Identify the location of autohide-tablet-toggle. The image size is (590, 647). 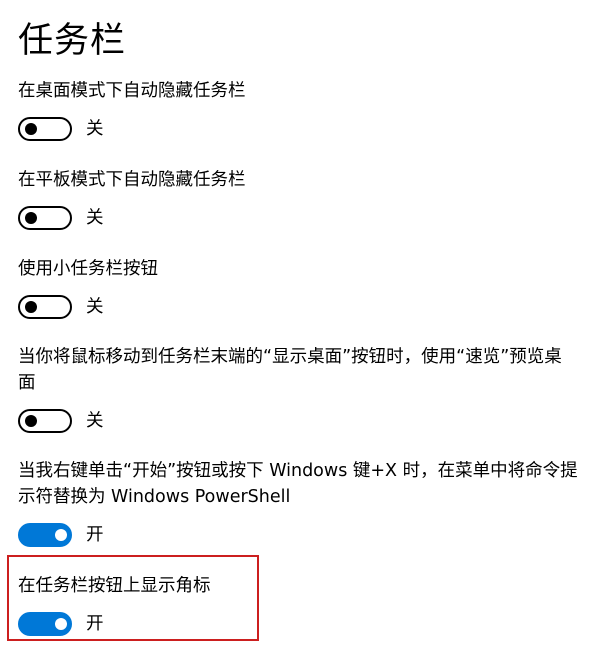
(45, 218).